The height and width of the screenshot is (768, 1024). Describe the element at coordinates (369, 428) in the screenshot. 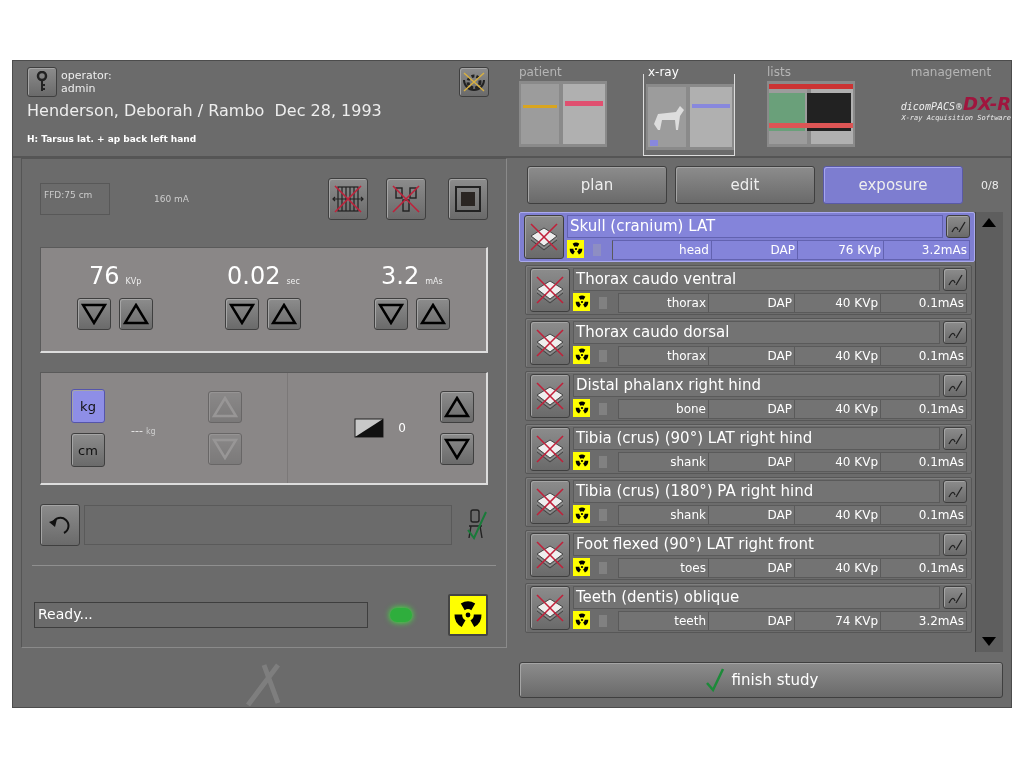

I see `density-icon` at that location.